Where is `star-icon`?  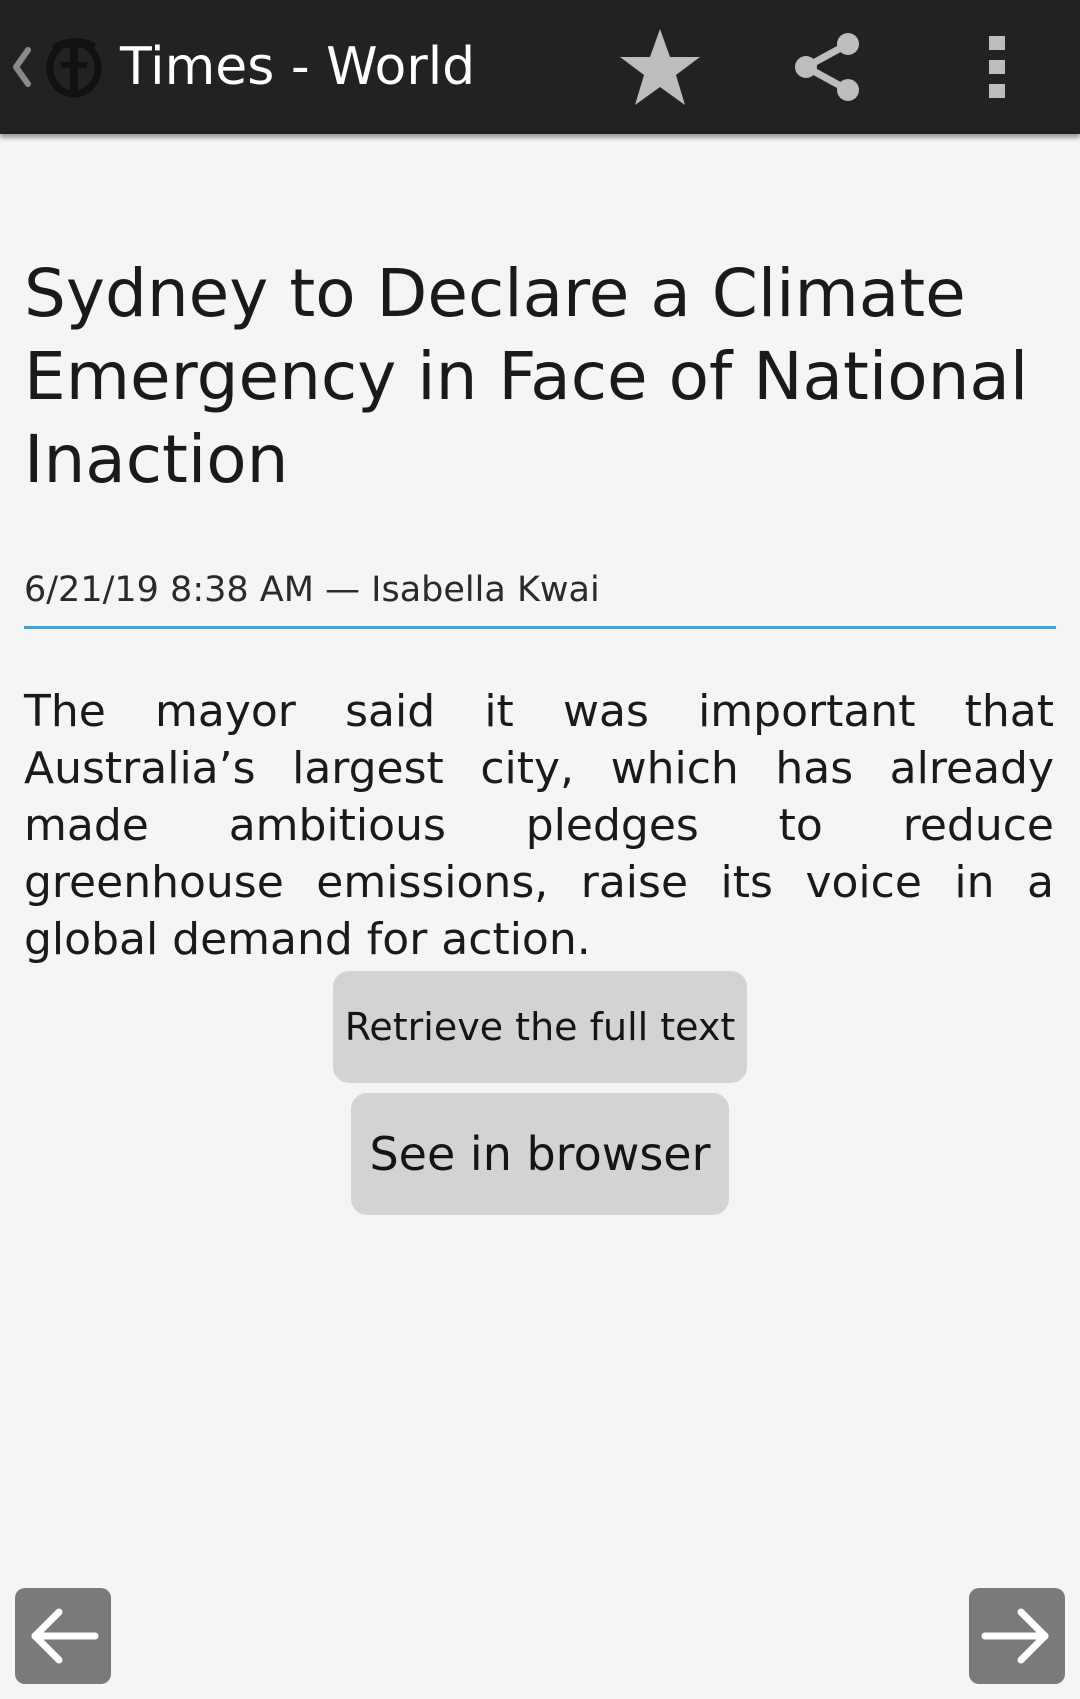 star-icon is located at coordinates (660, 67).